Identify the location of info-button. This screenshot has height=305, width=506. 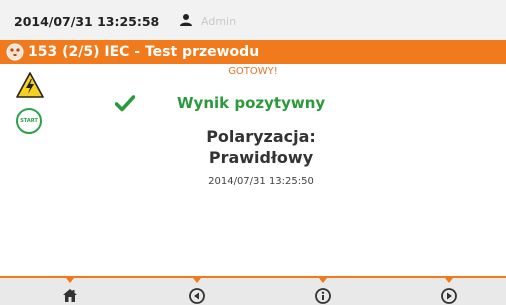
(323, 291).